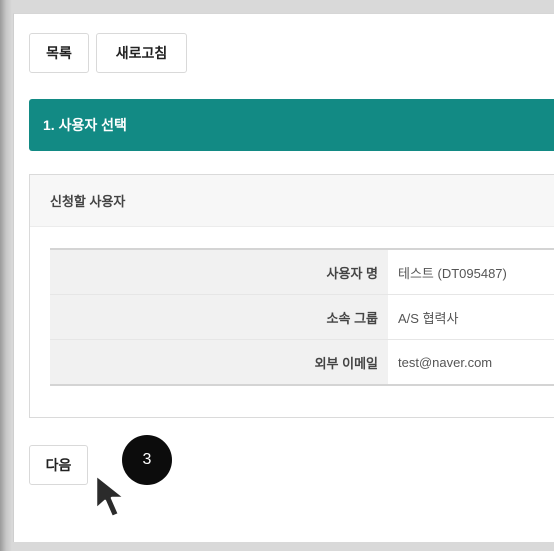  I want to click on table-row: 사용자 명 테스트 (DT095487), so click(302, 272).